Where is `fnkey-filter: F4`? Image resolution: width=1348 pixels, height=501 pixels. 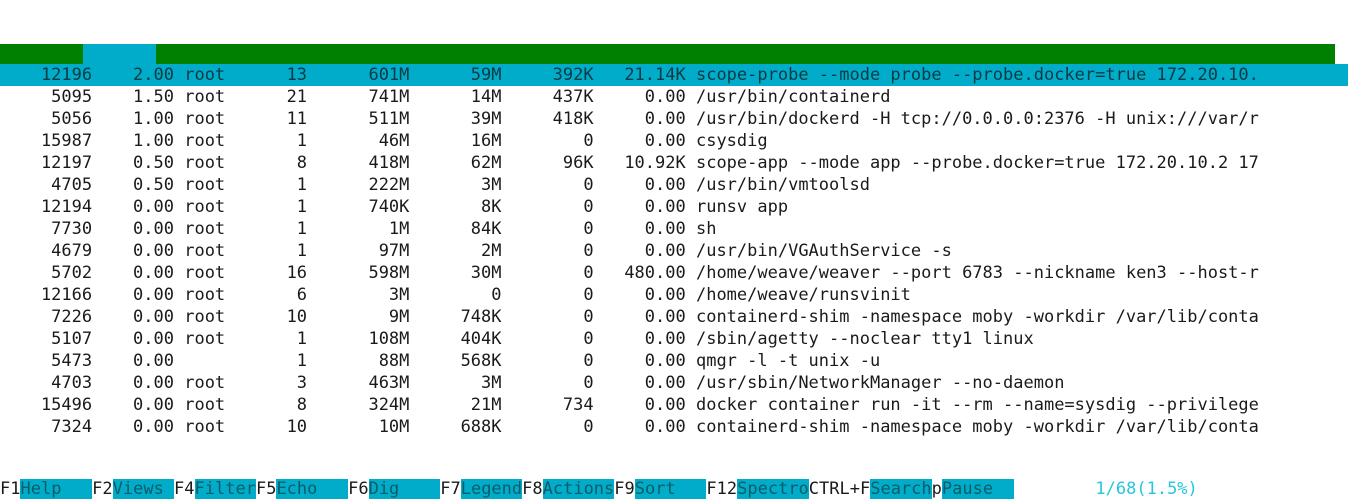
fnkey-filter: F4 is located at coordinates (184, 489).